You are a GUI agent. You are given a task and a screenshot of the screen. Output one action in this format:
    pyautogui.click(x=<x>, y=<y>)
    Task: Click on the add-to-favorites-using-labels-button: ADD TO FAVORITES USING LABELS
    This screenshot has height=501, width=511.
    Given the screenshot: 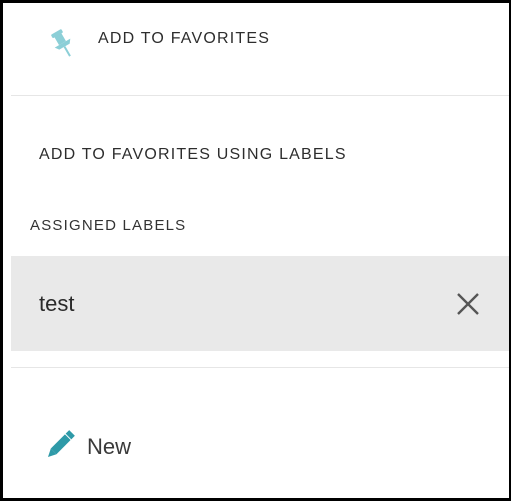 What is the action you would take?
    pyautogui.click(x=256, y=155)
    